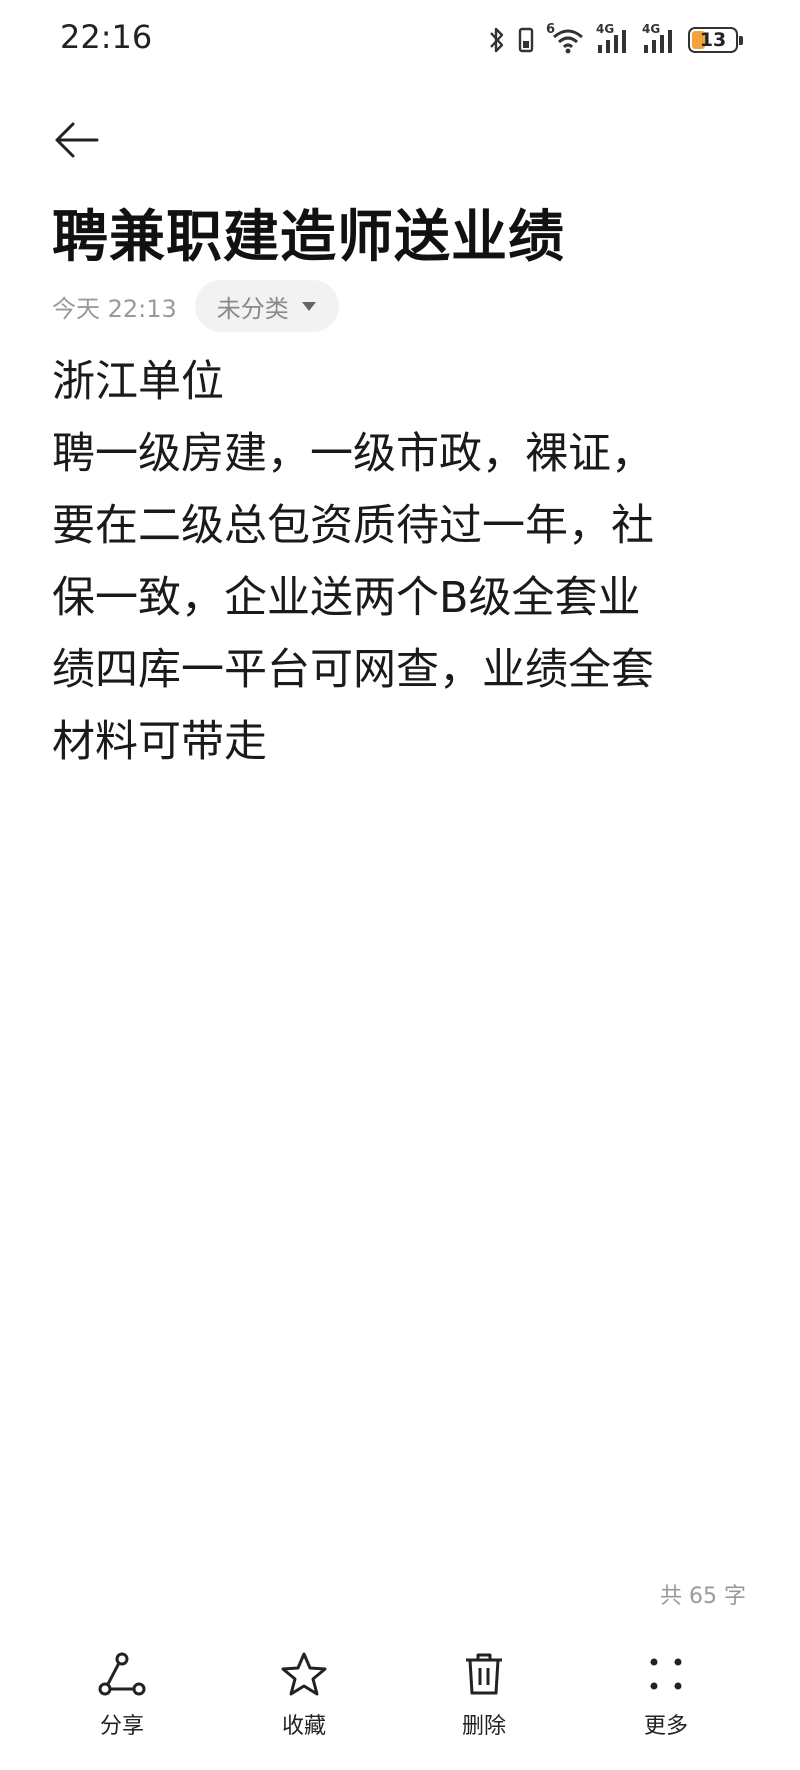 The height and width of the screenshot is (1770, 800). What do you see at coordinates (353, 670) in the screenshot?
I see `note-line: 绩四库一平台可网查，业绩全套` at bounding box center [353, 670].